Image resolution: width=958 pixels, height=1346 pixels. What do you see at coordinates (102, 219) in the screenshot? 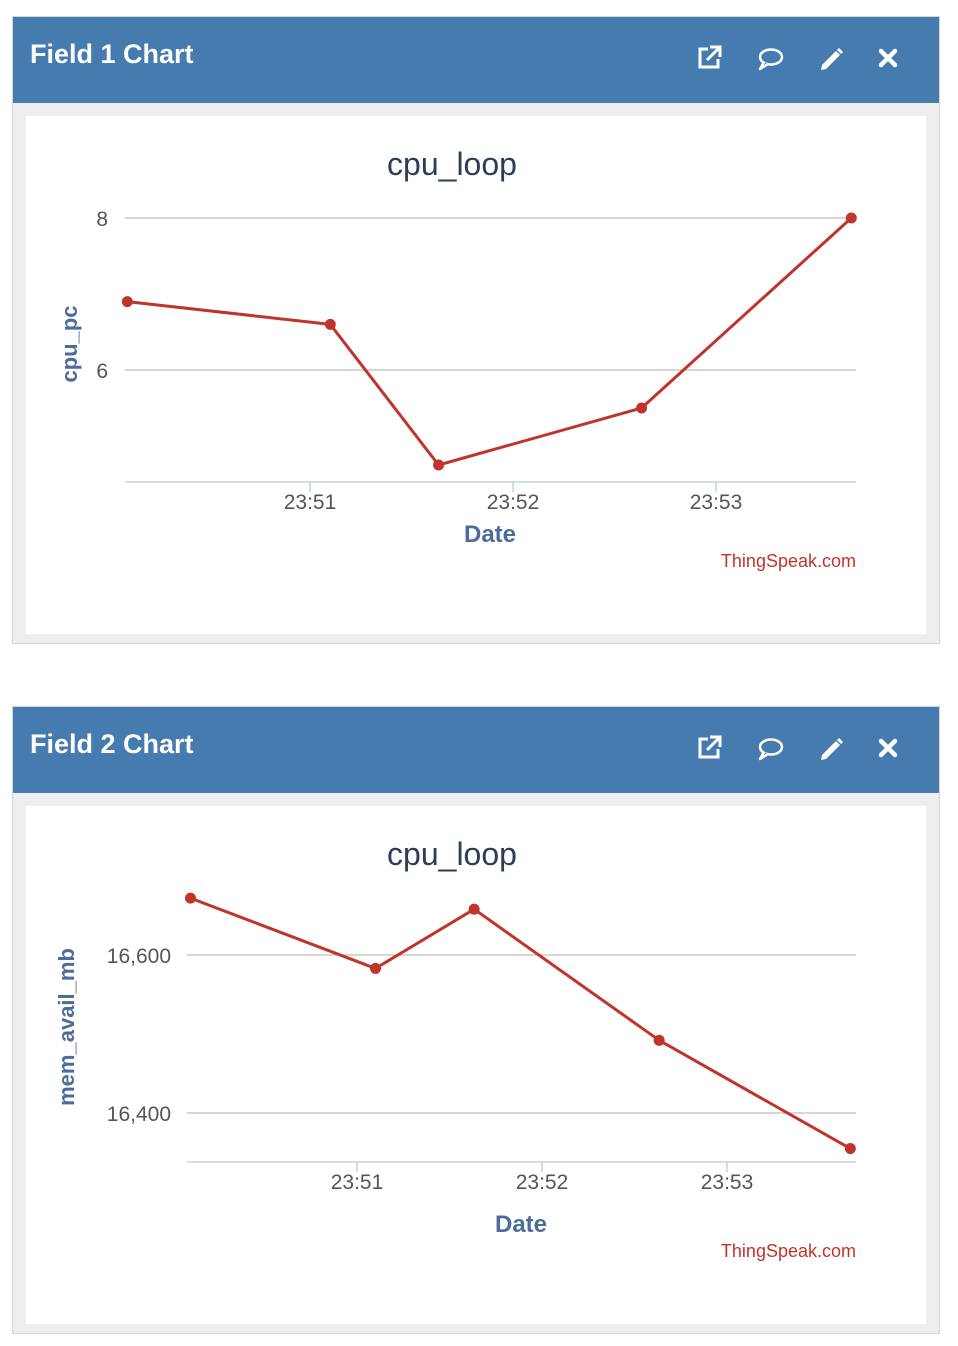
I see `y-tick-label: 8` at bounding box center [102, 219].